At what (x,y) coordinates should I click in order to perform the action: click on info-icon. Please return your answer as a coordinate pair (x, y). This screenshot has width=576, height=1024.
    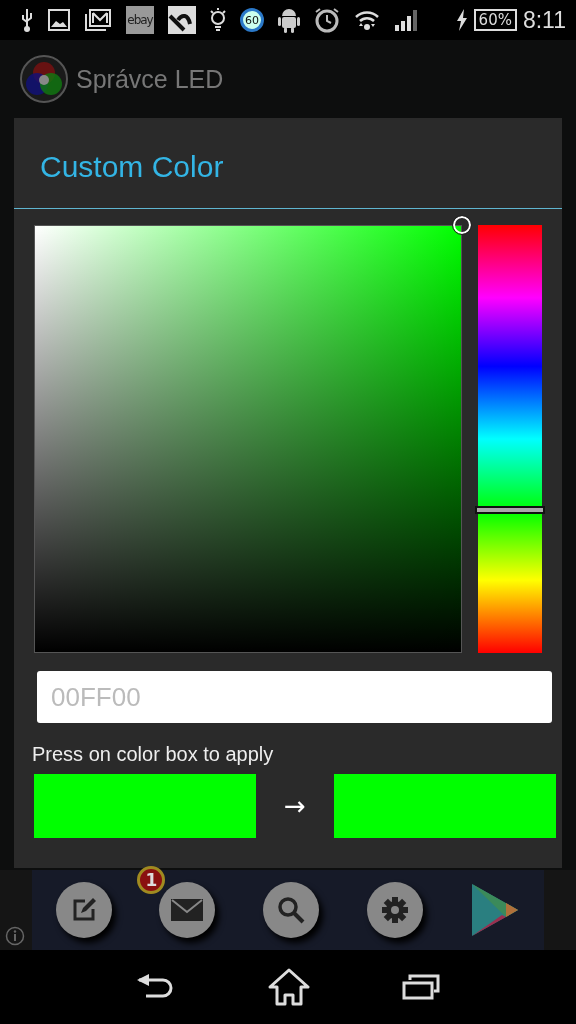
    Looking at the image, I should click on (15, 936).